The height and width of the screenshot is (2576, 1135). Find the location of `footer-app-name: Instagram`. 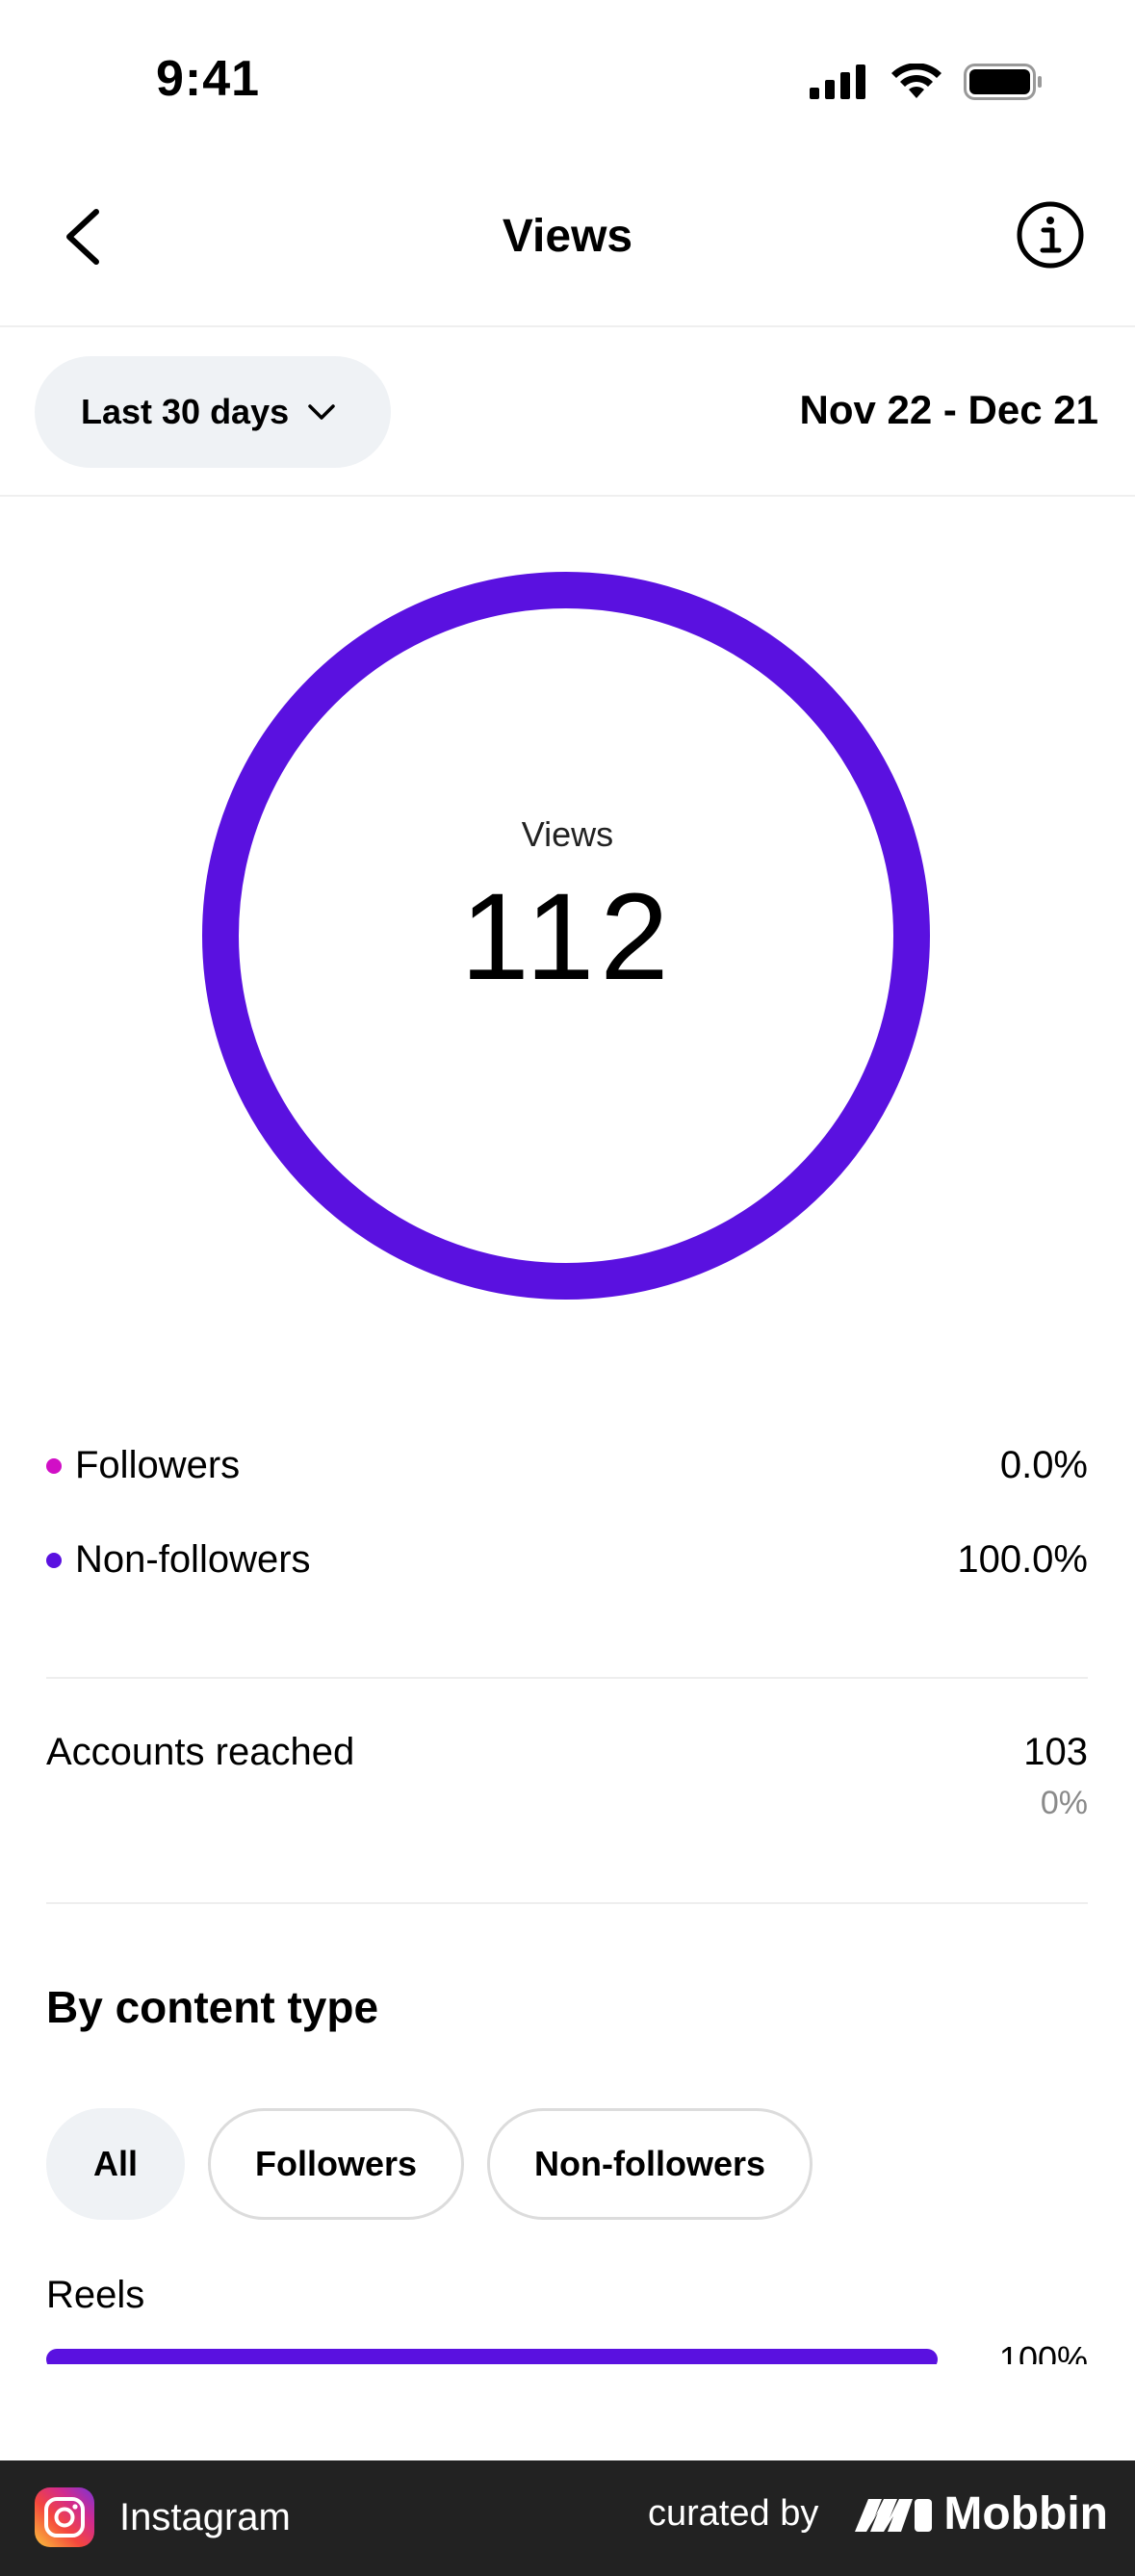

footer-app-name: Instagram is located at coordinates (205, 2517).